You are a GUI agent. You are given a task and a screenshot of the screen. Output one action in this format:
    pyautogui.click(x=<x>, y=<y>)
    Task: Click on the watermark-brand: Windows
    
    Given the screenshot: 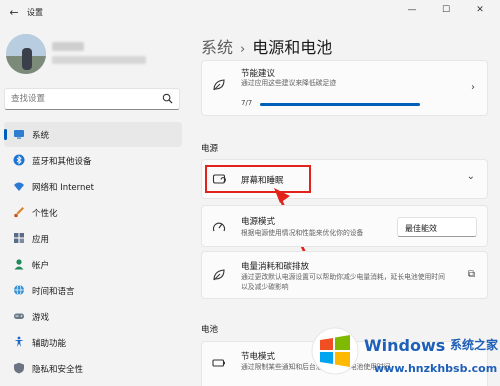 What is the action you would take?
    pyautogui.click(x=405, y=345)
    